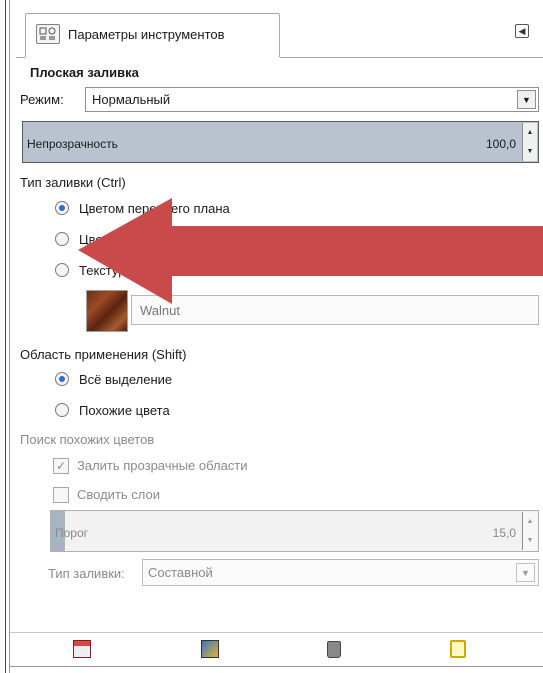 This screenshot has height=673, width=543. I want to click on annotation-arrow, so click(310, 251).